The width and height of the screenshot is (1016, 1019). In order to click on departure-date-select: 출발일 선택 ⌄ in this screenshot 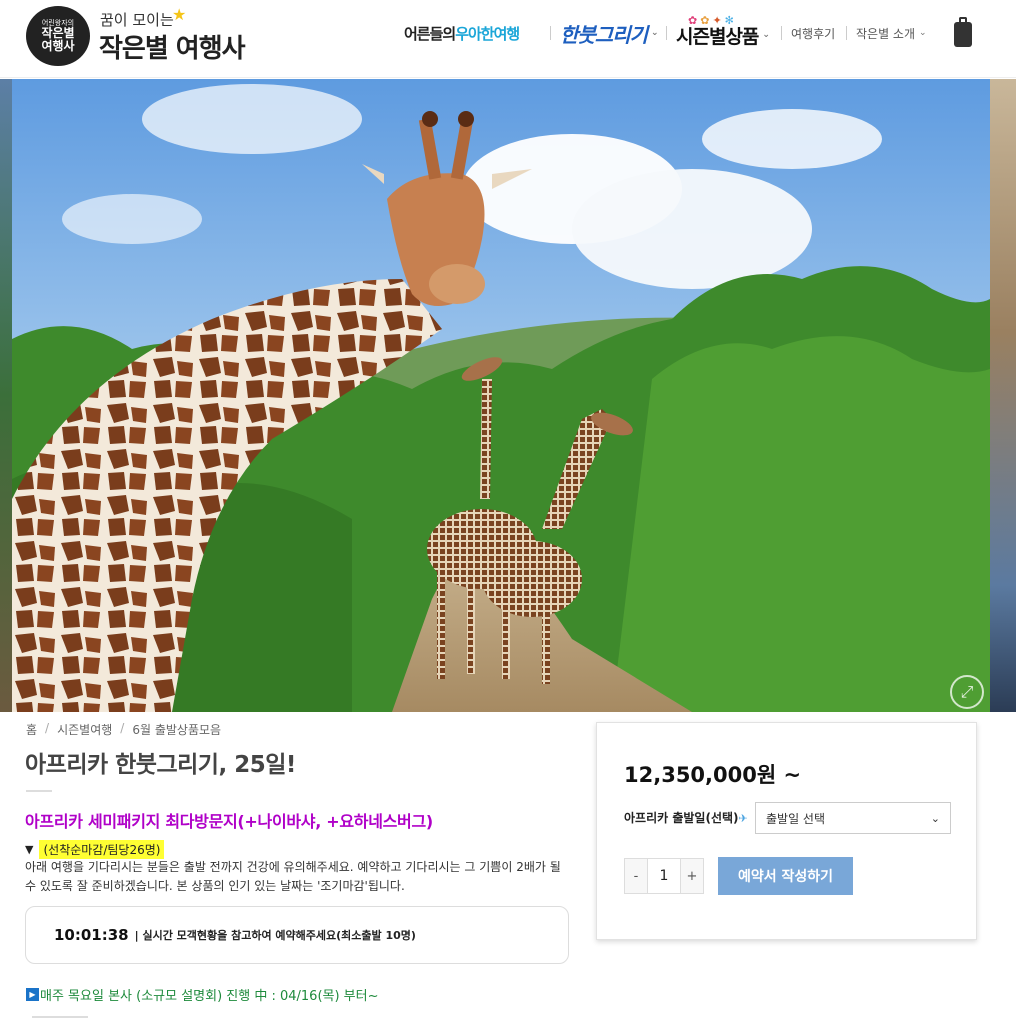, I will do `click(853, 818)`.